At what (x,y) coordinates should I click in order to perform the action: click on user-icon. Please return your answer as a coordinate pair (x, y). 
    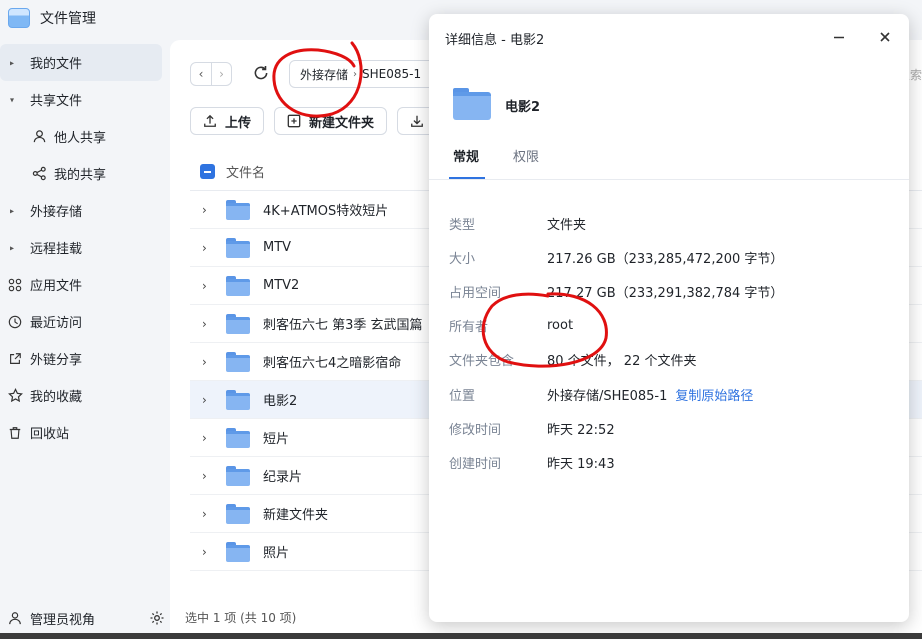
    Looking at the image, I should click on (39, 137).